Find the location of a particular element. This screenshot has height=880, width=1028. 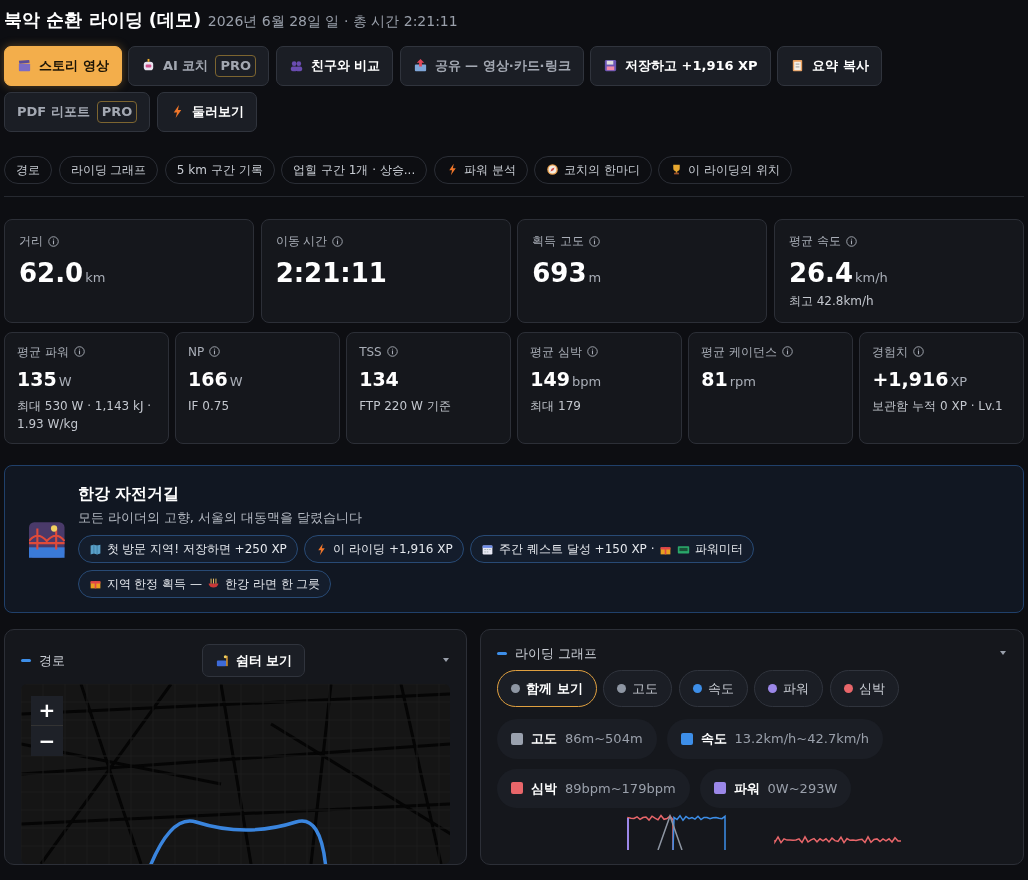

stat-label: 평균 속도 is located at coordinates (814, 241).